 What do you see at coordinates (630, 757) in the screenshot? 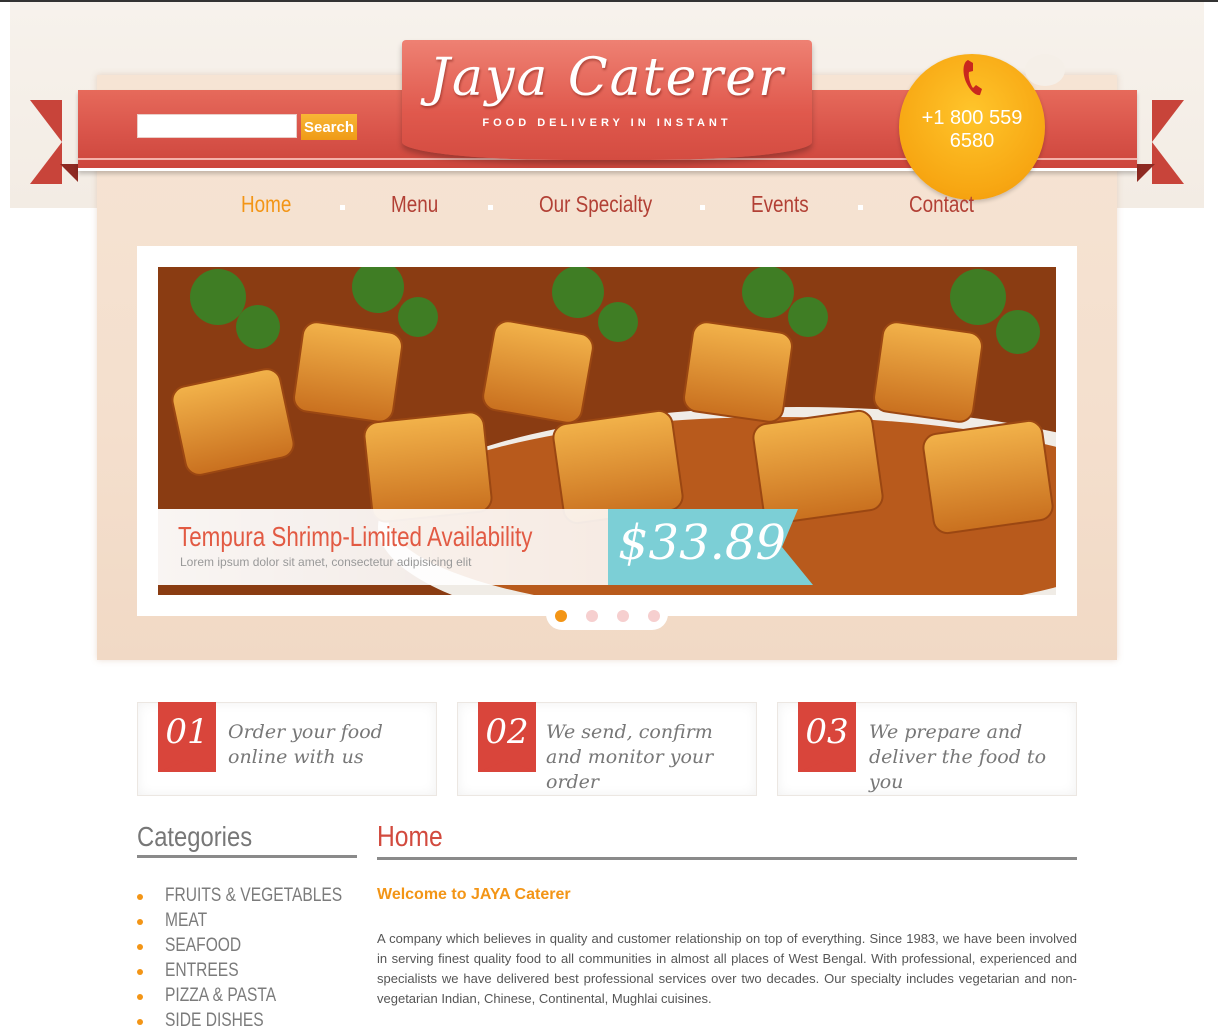
I see `step-text: We send, confirm and monitor your order` at bounding box center [630, 757].